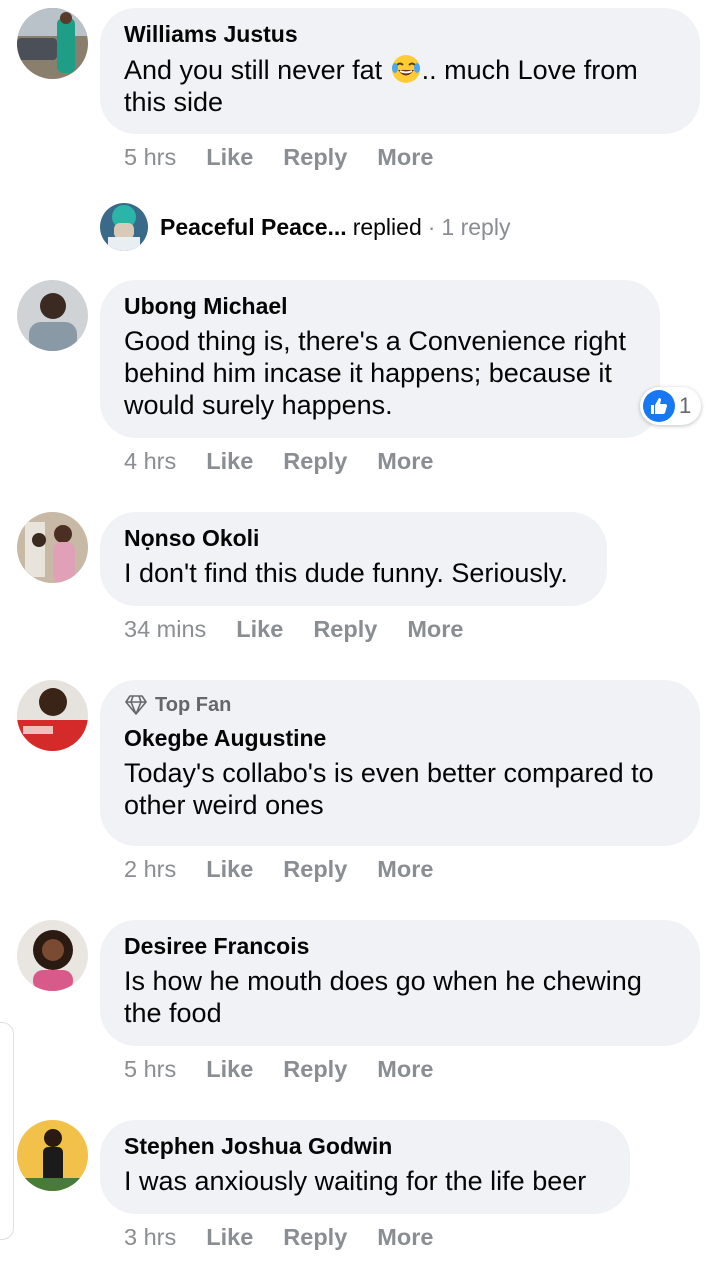 The height and width of the screenshot is (1263, 720). What do you see at coordinates (278, 1237) in the screenshot?
I see `comment-actions: 3 hrs Like Reply More` at bounding box center [278, 1237].